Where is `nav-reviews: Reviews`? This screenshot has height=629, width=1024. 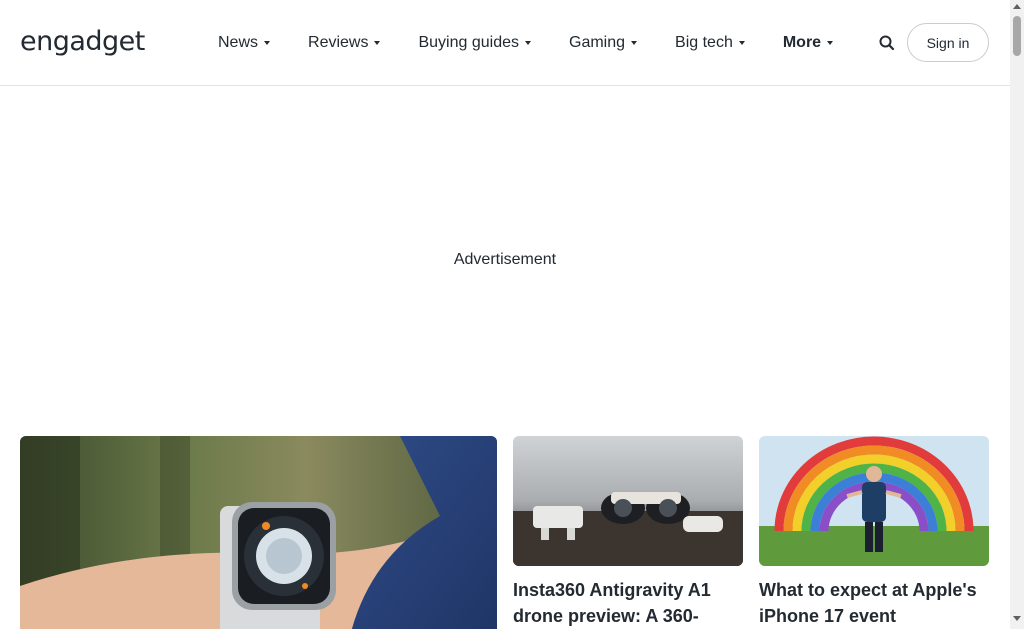
nav-reviews: Reviews is located at coordinates (344, 43).